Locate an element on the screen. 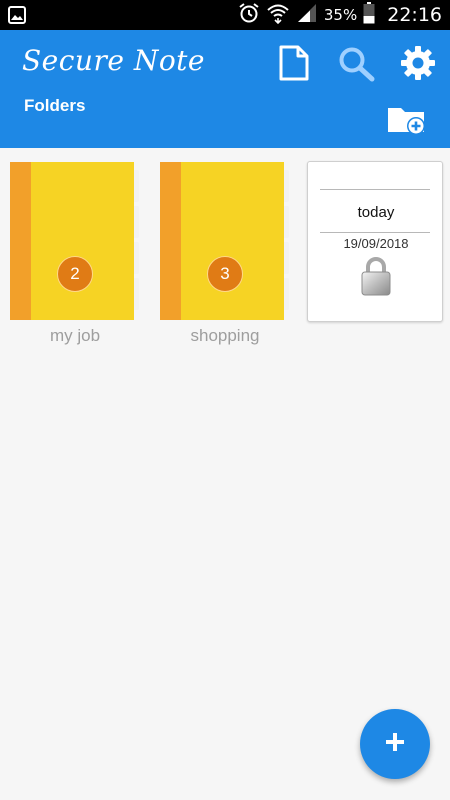 The height and width of the screenshot is (800, 450). image-notification-icon is located at coordinates (17, 17).